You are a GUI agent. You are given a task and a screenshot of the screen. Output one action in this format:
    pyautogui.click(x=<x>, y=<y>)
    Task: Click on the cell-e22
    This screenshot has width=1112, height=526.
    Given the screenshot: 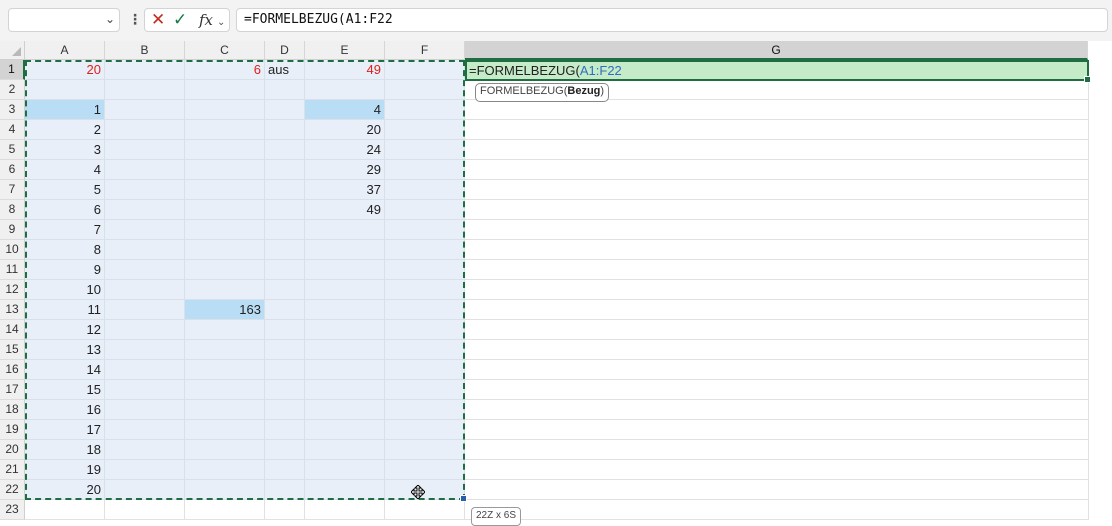 What is the action you would take?
    pyautogui.click(x=345, y=490)
    